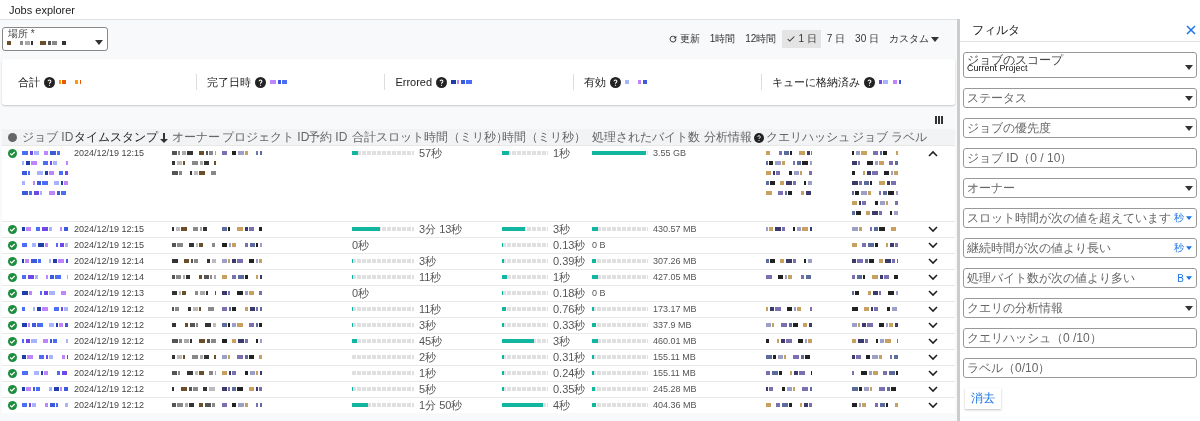 The width and height of the screenshot is (1200, 421). I want to click on bytes-cell-text: 404.36 MB, so click(675, 405).